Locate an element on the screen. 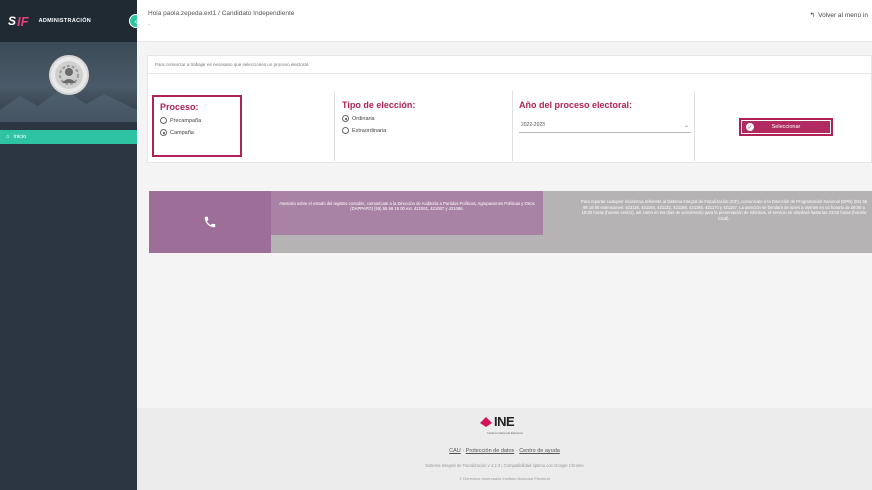 This screenshot has height=490, width=872. logo-if: IF is located at coordinates (23, 21).